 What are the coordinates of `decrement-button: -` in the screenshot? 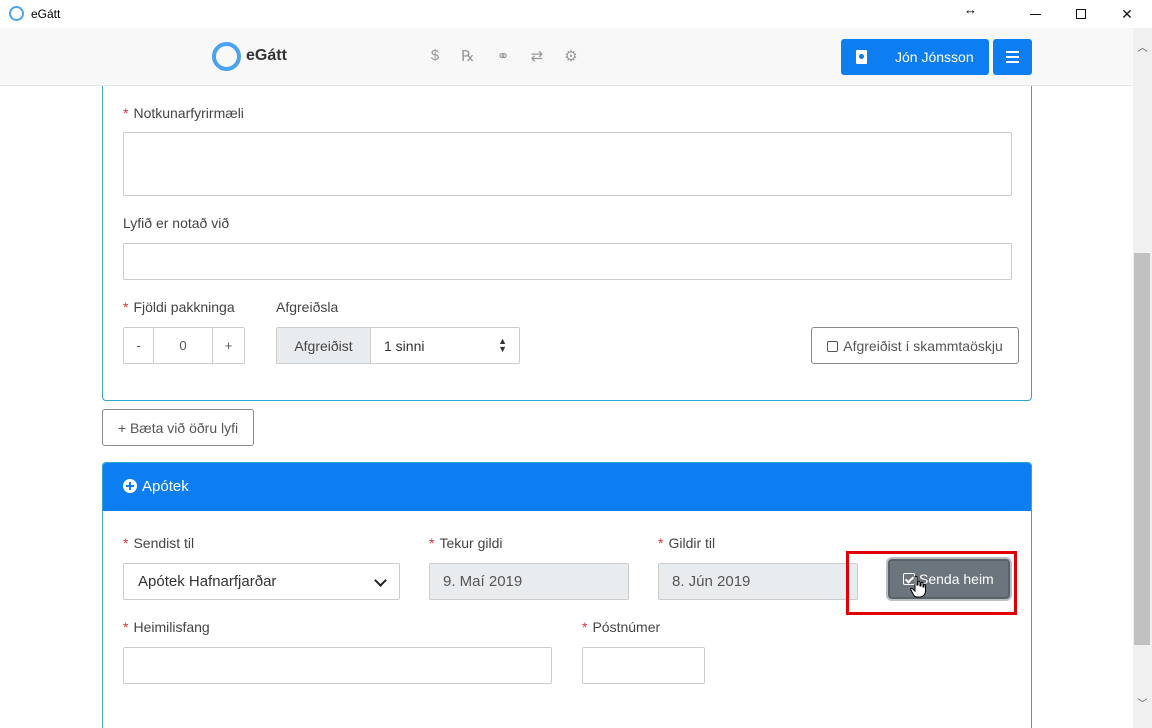 It's located at (139, 345).